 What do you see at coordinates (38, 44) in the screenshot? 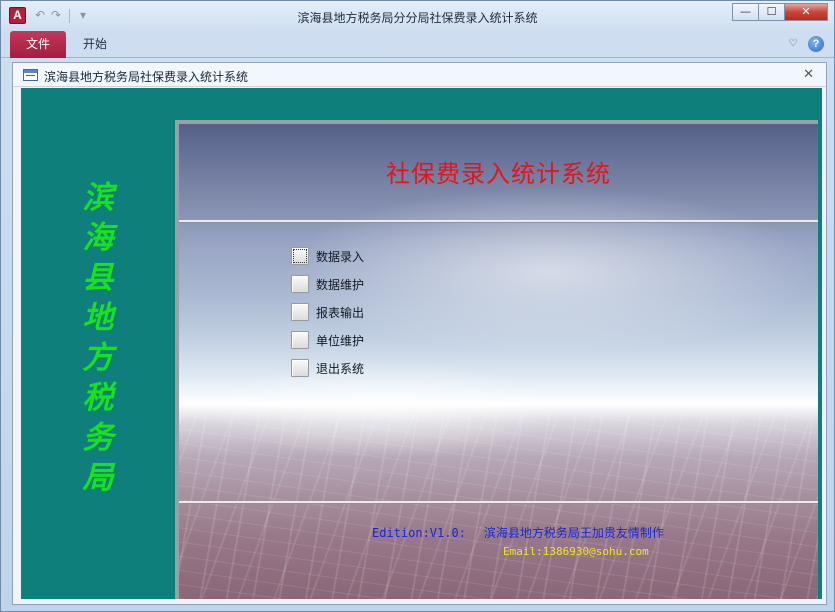
I see `tab-file: 文件` at bounding box center [38, 44].